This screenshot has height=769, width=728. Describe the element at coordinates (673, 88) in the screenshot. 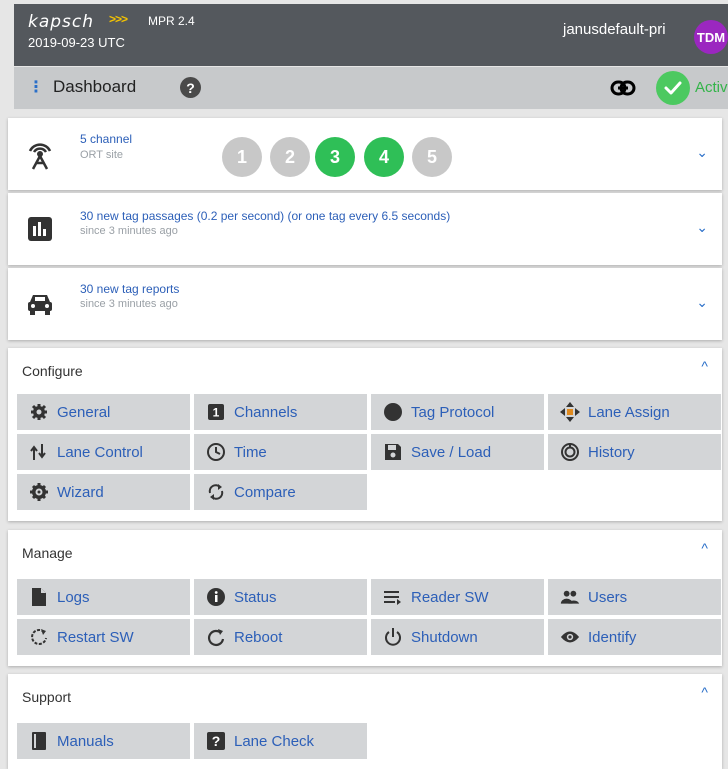

I see `active-check-icon` at that location.